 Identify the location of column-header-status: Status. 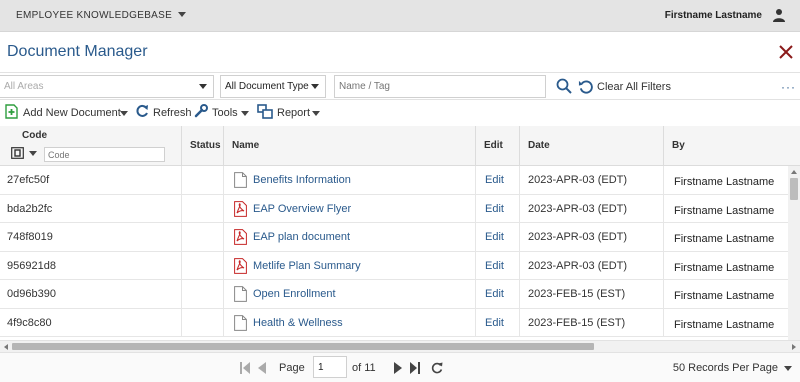
(203, 146).